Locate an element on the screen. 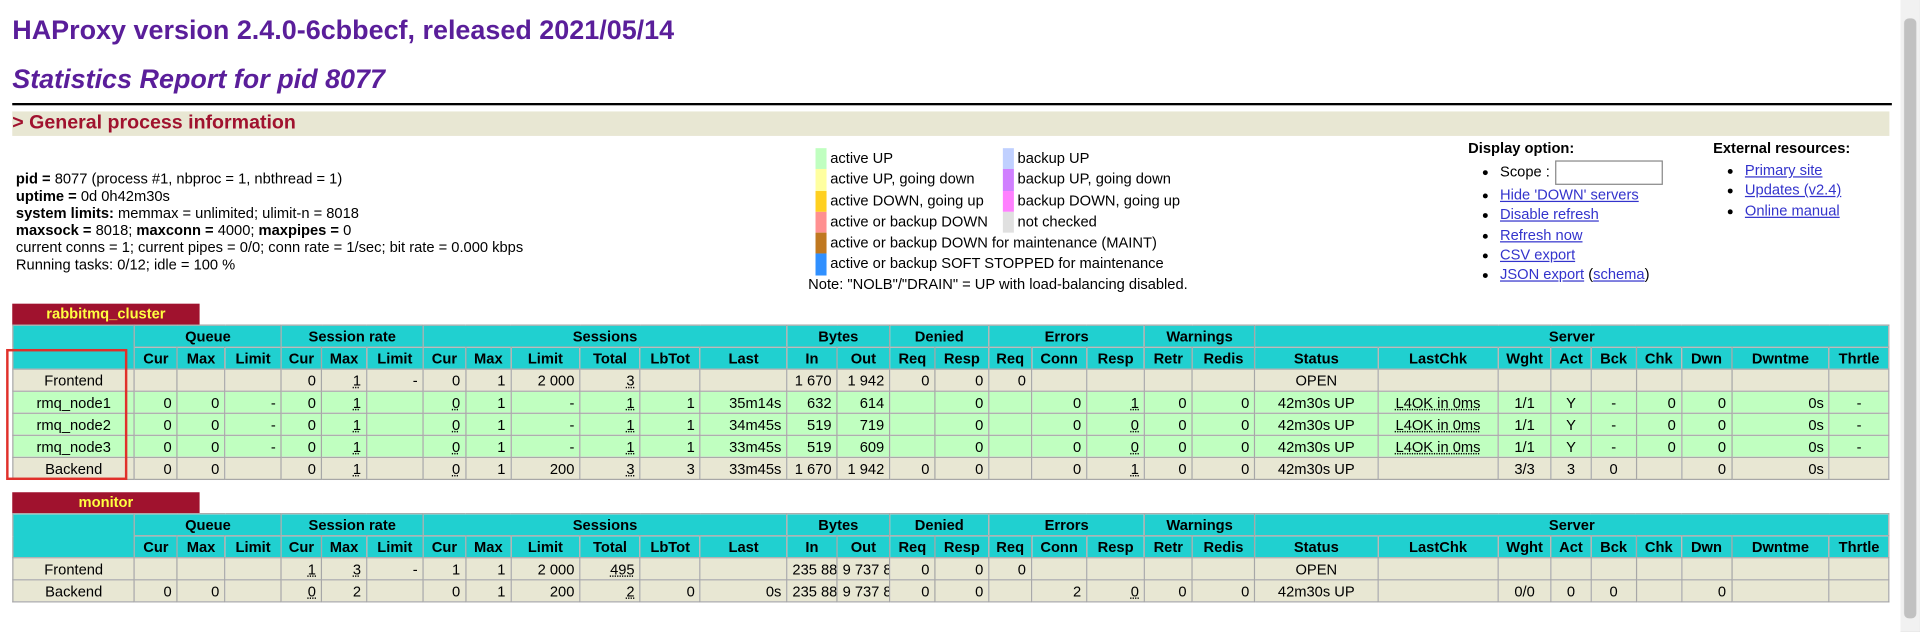 The image size is (1920, 632). corner-header is located at coordinates (74, 536).